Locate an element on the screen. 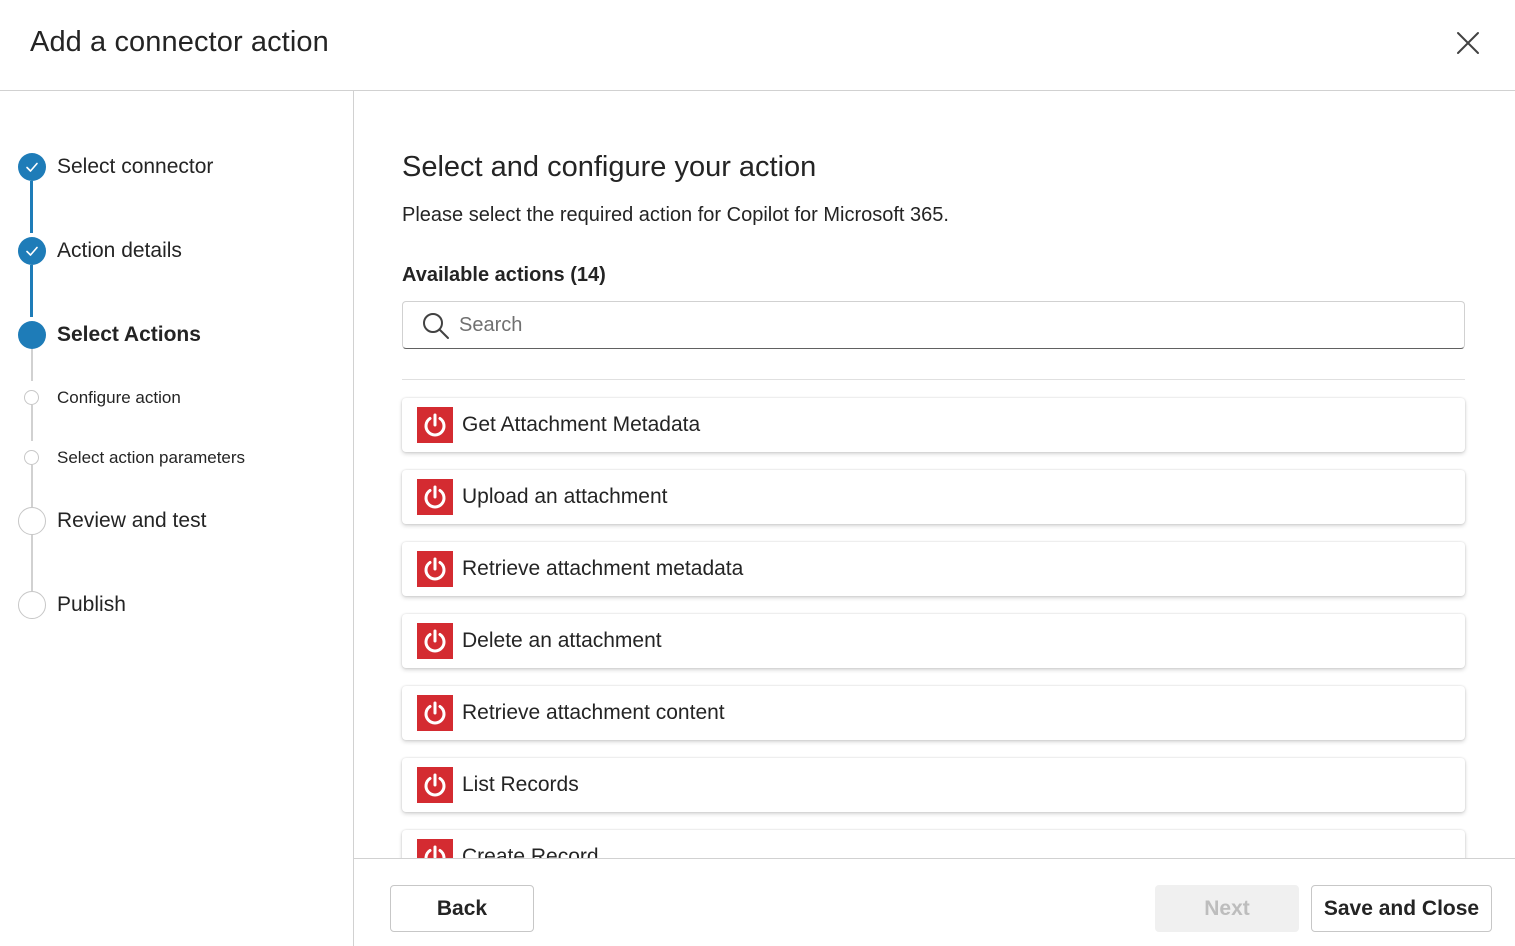 The height and width of the screenshot is (946, 1515). step-select-actions: Select Actions is located at coordinates (129, 335).